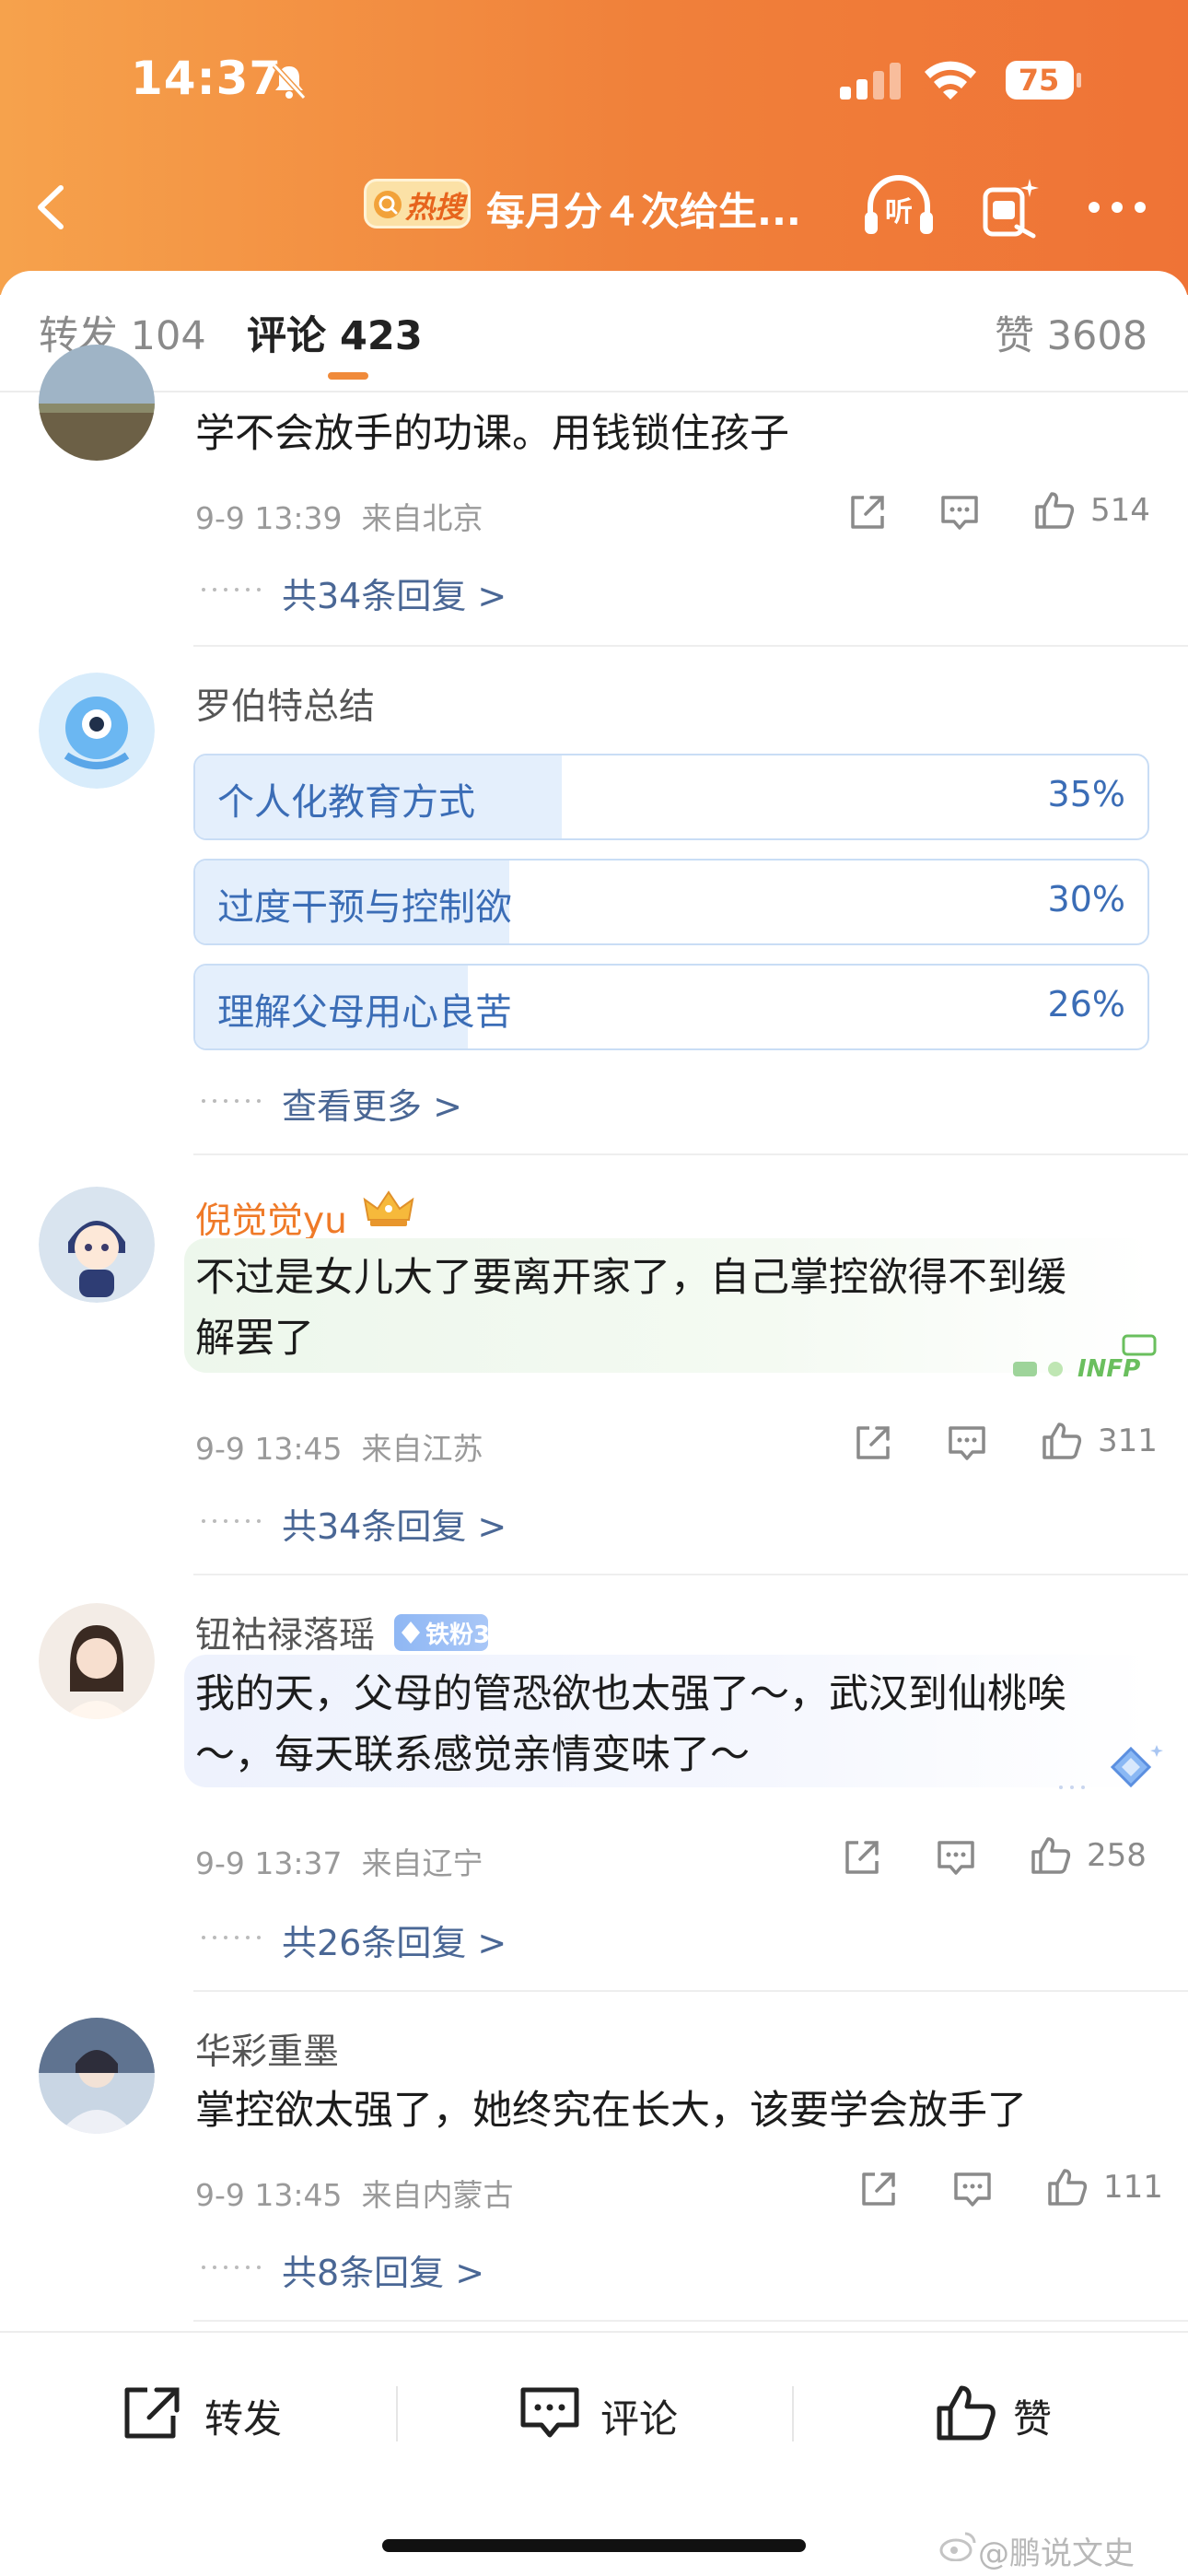 The height and width of the screenshot is (2576, 1188). What do you see at coordinates (437, 2195) in the screenshot?
I see `comment-location: 来自内蒙古` at bounding box center [437, 2195].